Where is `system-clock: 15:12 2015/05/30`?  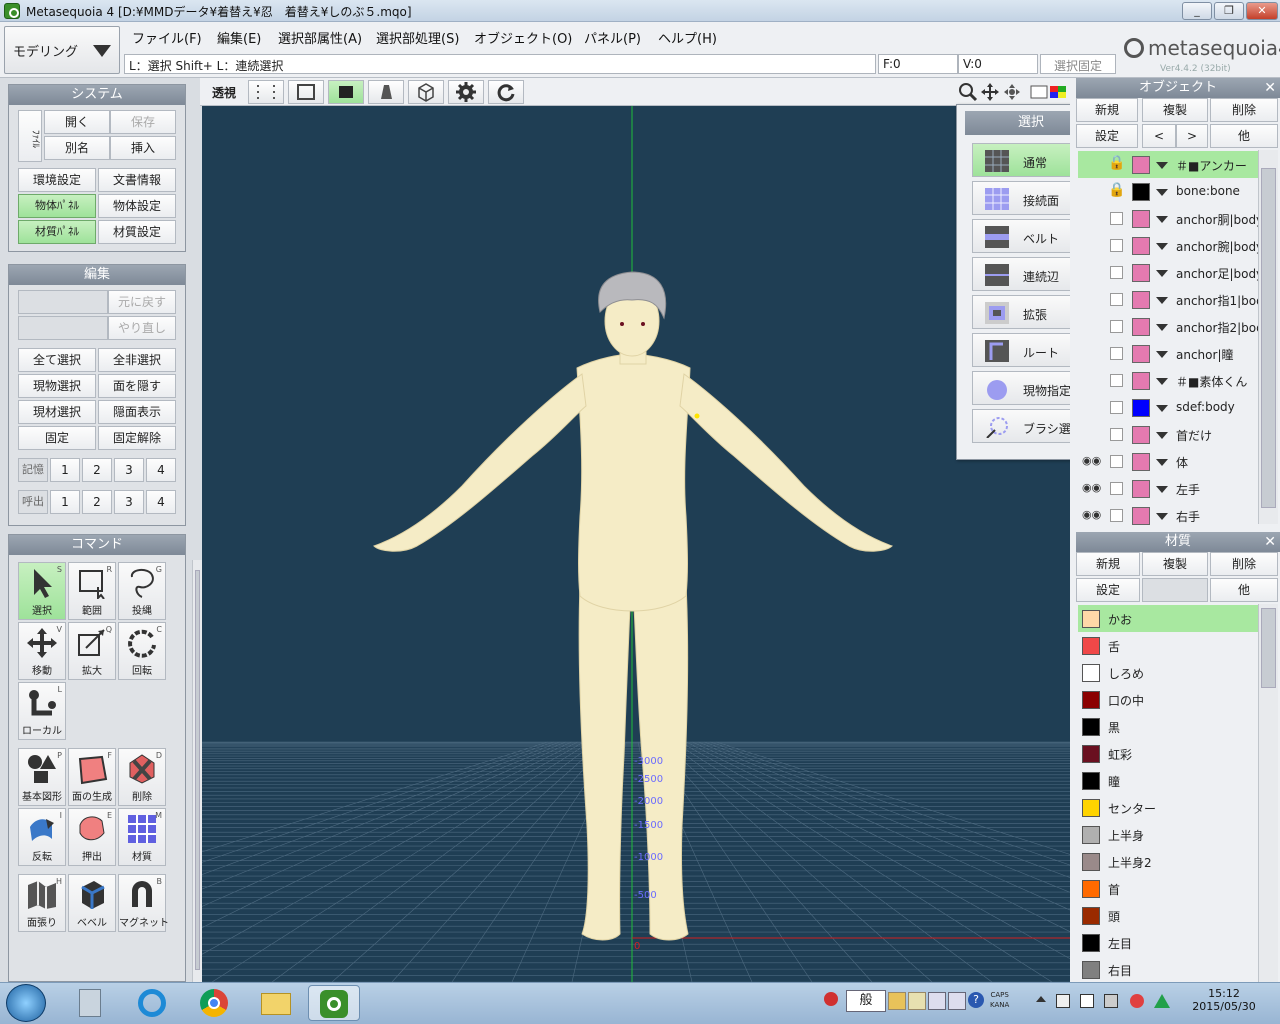 system-clock: 15:12 2015/05/30 is located at coordinates (1224, 1000).